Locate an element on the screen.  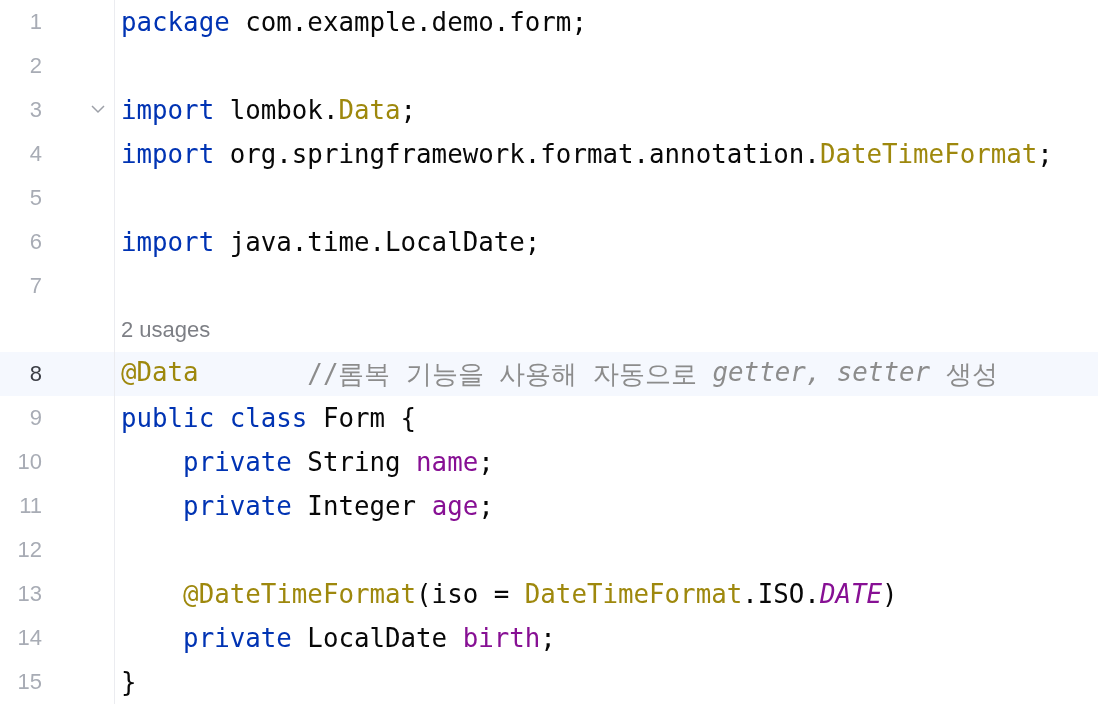
code-text: LocalDate is located at coordinates (377, 638).